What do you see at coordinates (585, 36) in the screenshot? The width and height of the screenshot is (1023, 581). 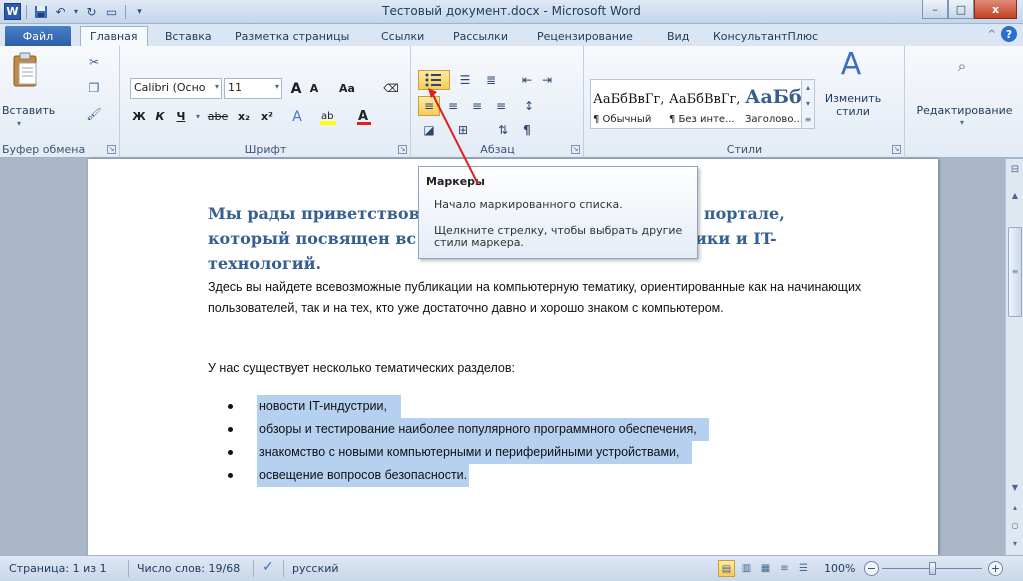 I see `tab-review: Рецензирование` at bounding box center [585, 36].